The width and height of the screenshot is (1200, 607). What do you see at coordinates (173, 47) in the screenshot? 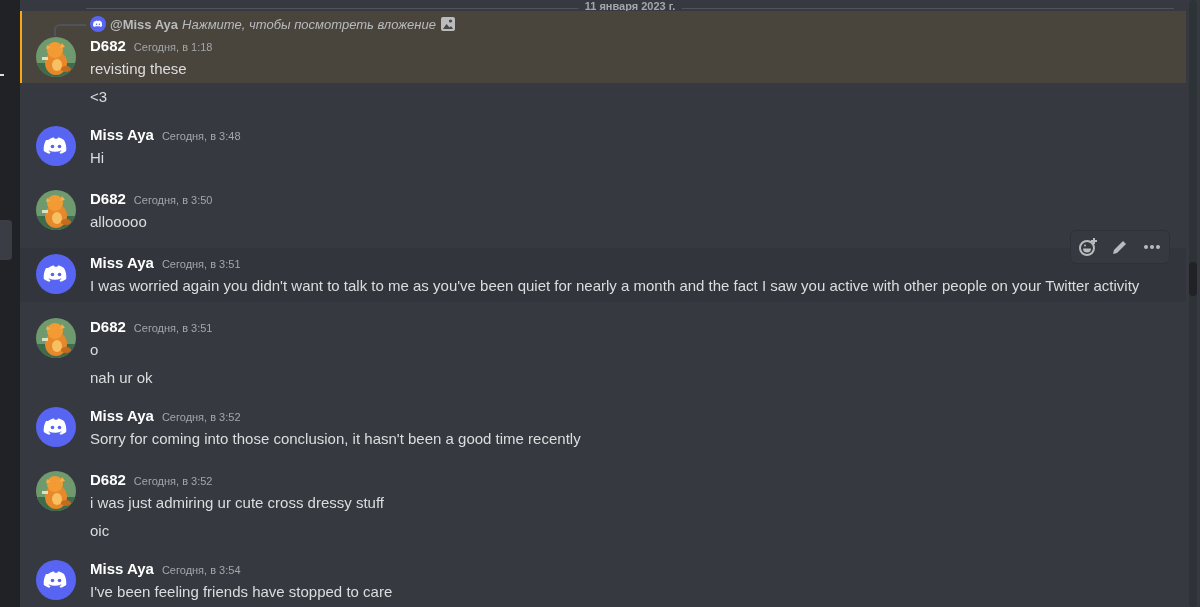
I see `timestamp: Сегодня, в 1:18` at bounding box center [173, 47].